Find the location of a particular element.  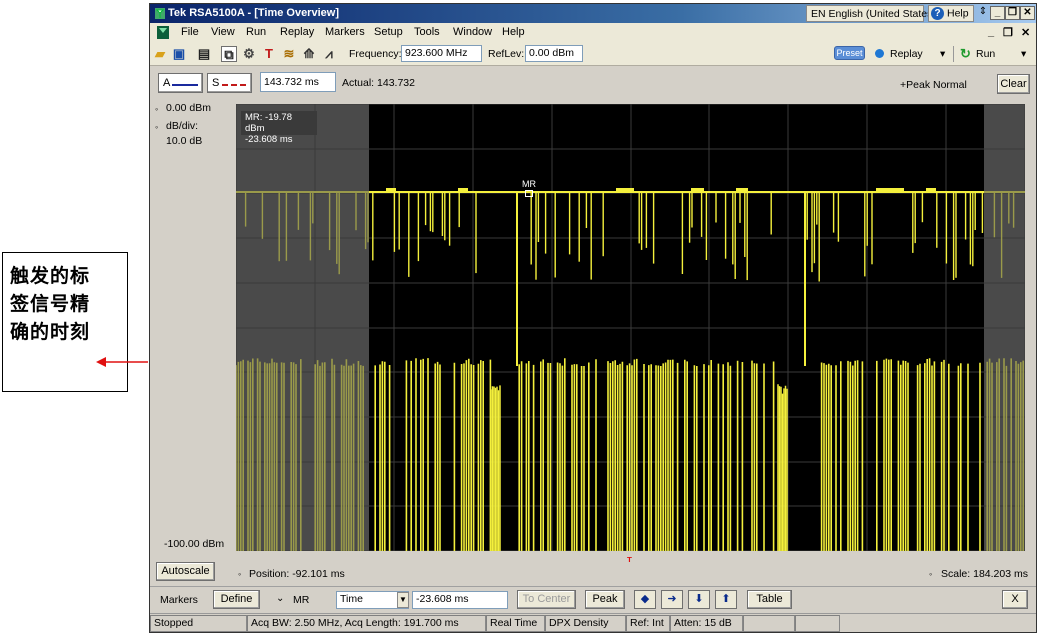

clear-button: Clear is located at coordinates (1013, 84).